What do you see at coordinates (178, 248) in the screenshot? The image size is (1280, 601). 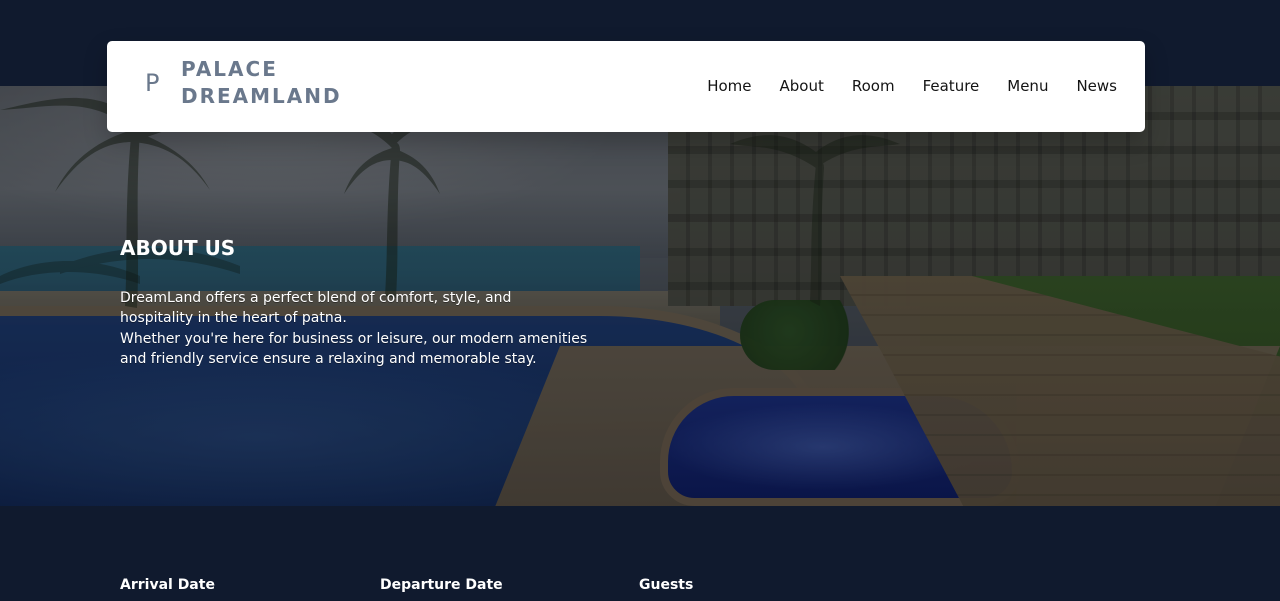 I see `about-title: ABOUT US` at bounding box center [178, 248].